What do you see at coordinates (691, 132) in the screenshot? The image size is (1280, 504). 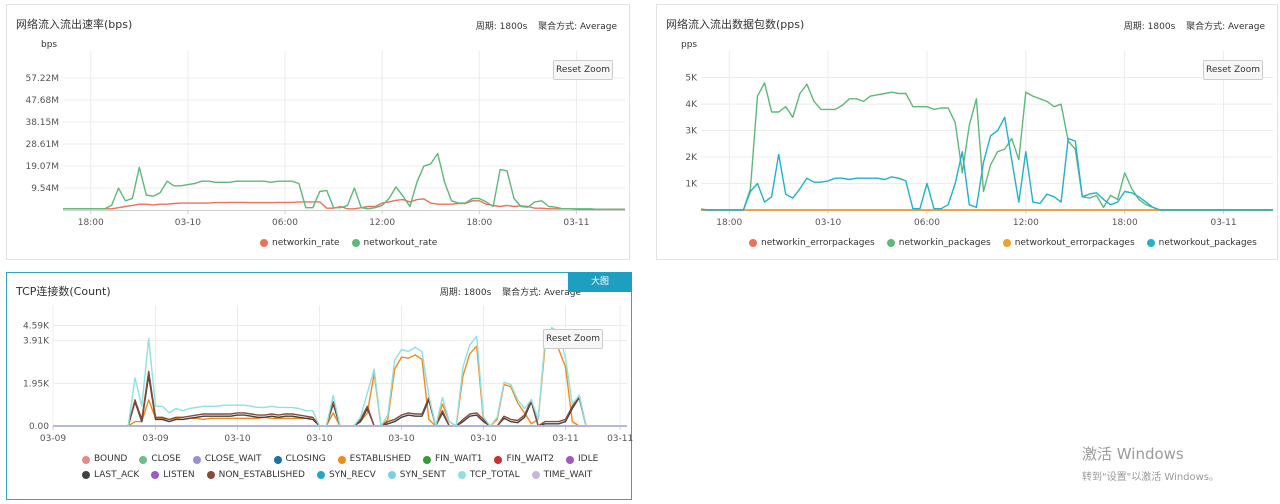 I see `y-tick-label: 3K` at bounding box center [691, 132].